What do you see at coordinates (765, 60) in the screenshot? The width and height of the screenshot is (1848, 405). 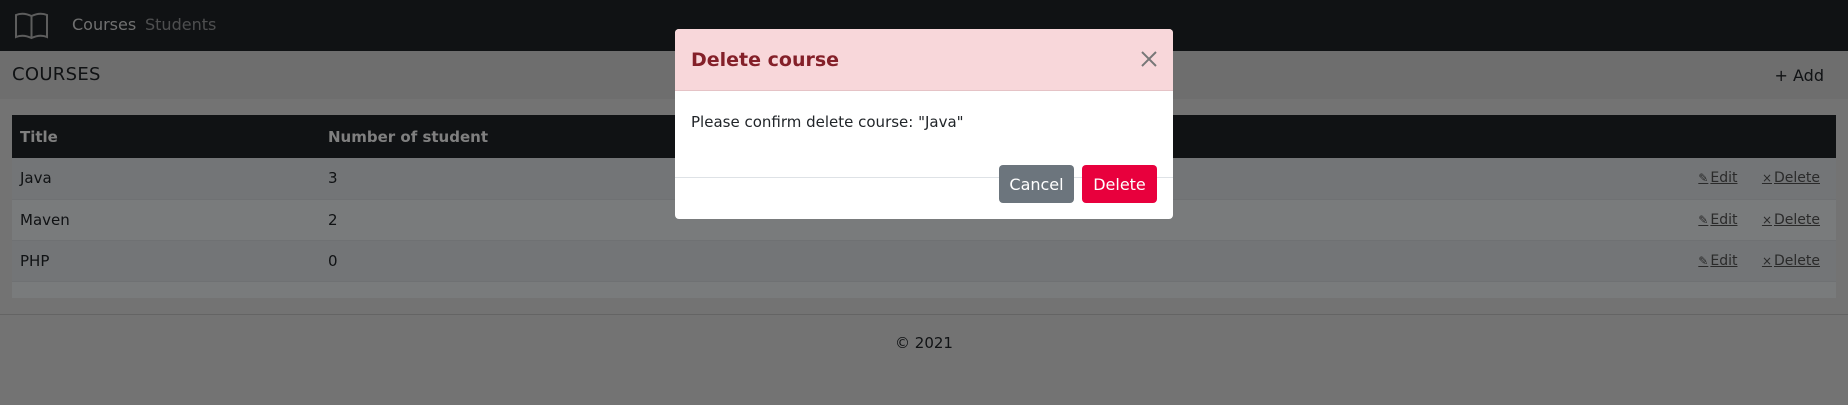 I see `modal-title: Delete course` at bounding box center [765, 60].